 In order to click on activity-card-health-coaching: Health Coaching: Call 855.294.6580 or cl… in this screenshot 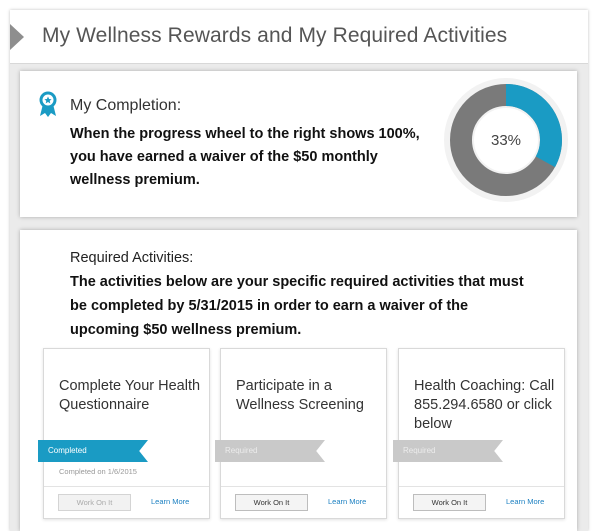, I will do `click(479, 433)`.